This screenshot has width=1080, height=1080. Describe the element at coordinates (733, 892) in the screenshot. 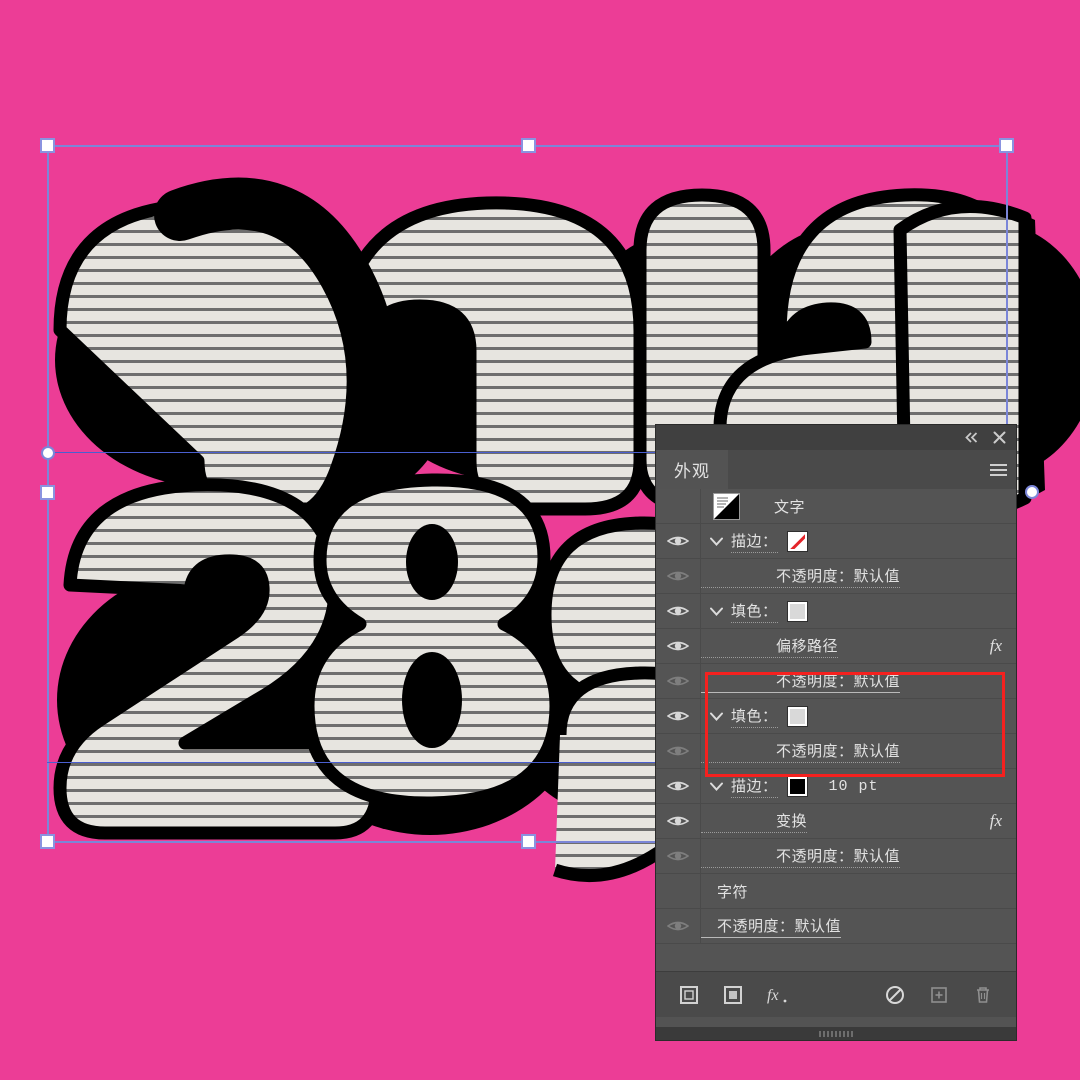

I see `row-label-character: 字符` at that location.